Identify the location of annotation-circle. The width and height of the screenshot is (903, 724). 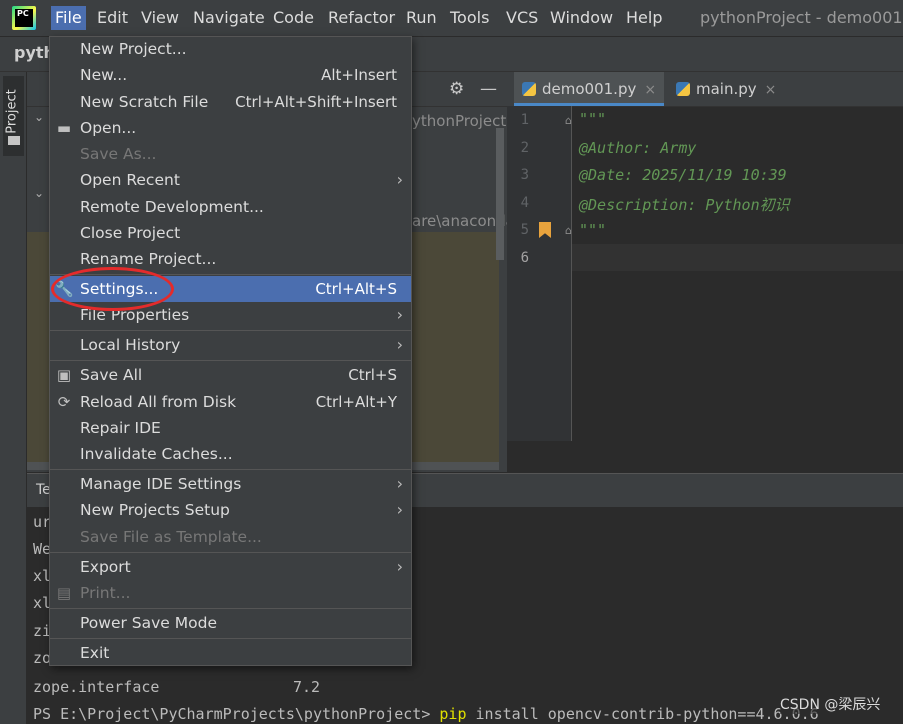
(112, 289).